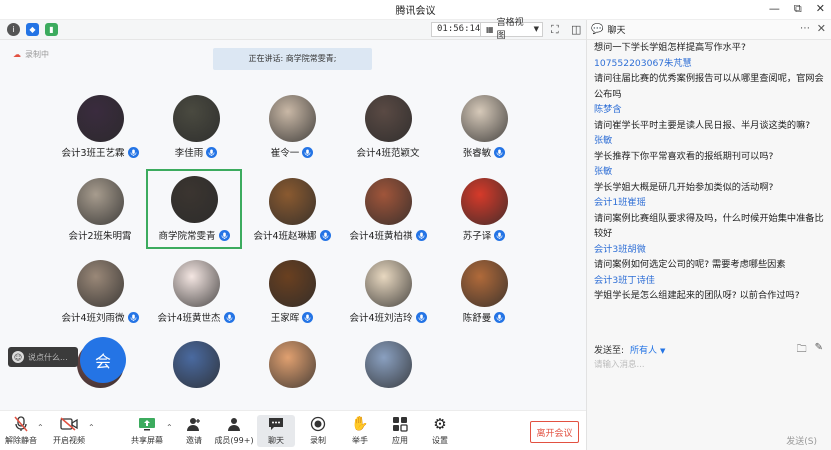 The height and width of the screenshot is (450, 831). Describe the element at coordinates (234, 430) in the screenshot. I see `members-button: 成员(99+)` at that location.